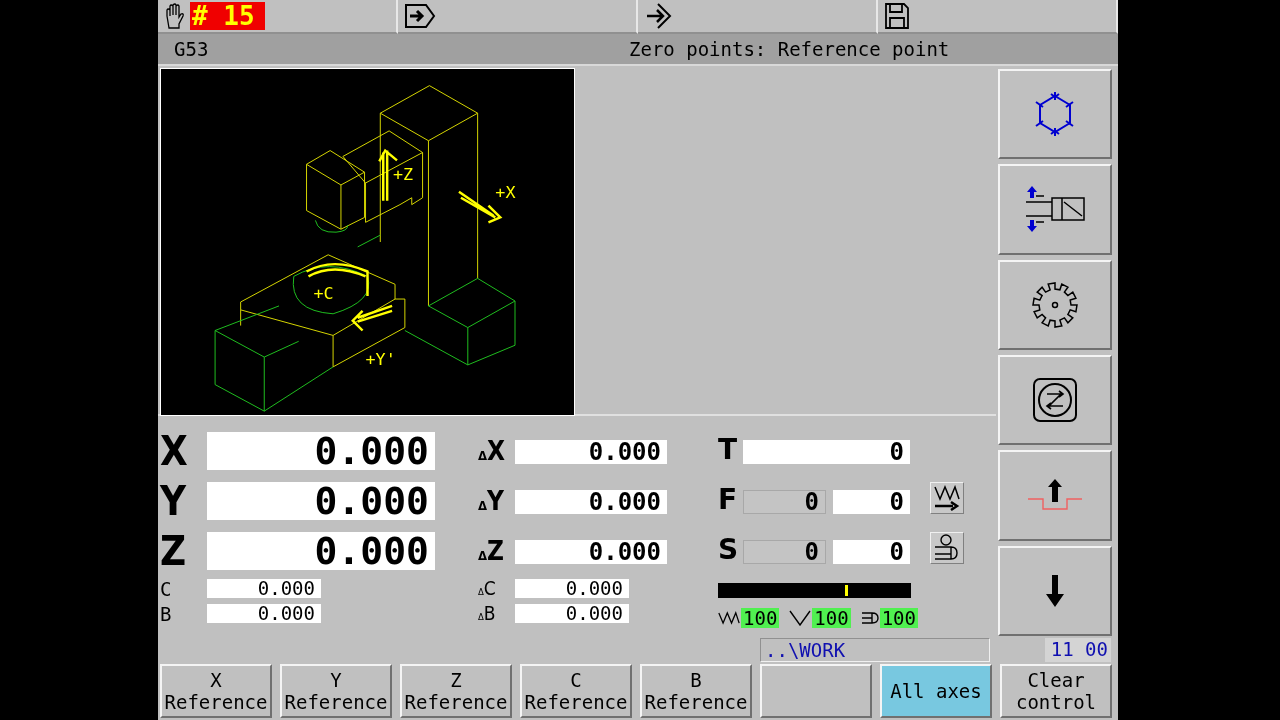  I want to click on axis-label: Z, so click(174, 551).